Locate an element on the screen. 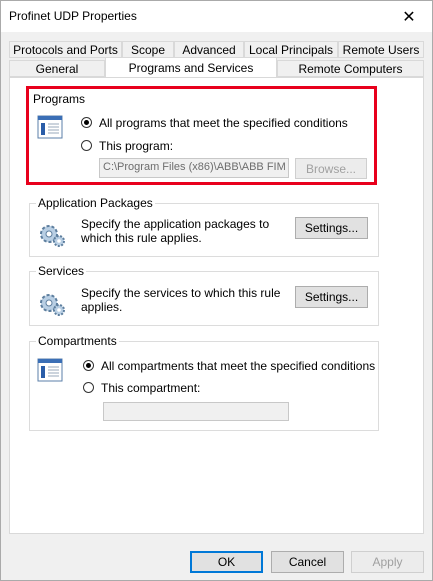 The height and width of the screenshot is (581, 433). tab-label: General is located at coordinates (57, 68).